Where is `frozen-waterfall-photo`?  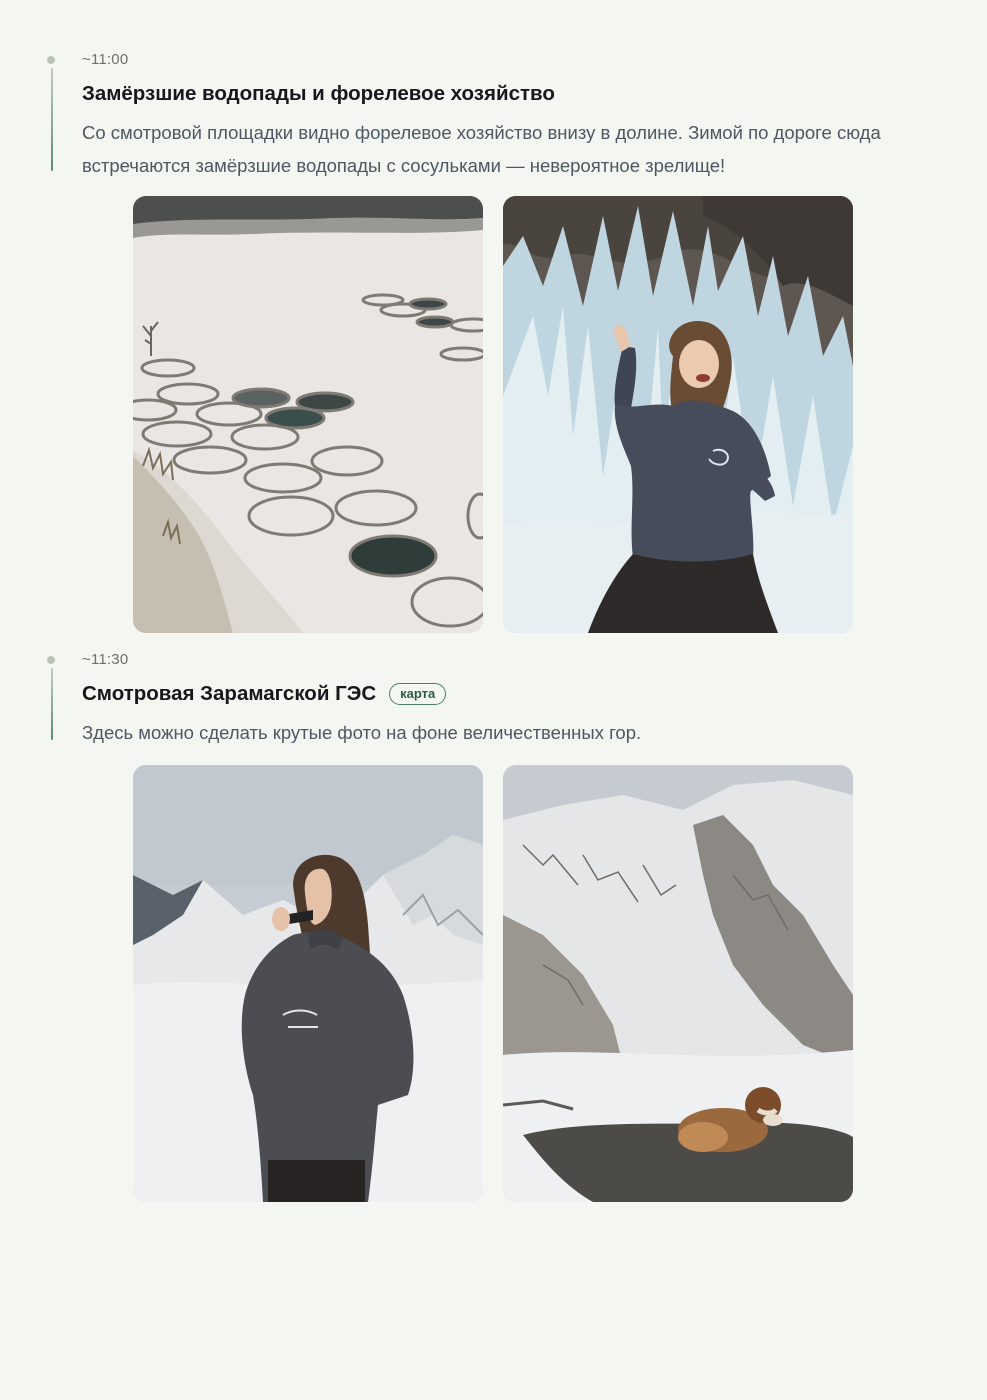 frozen-waterfall-photo is located at coordinates (678, 414).